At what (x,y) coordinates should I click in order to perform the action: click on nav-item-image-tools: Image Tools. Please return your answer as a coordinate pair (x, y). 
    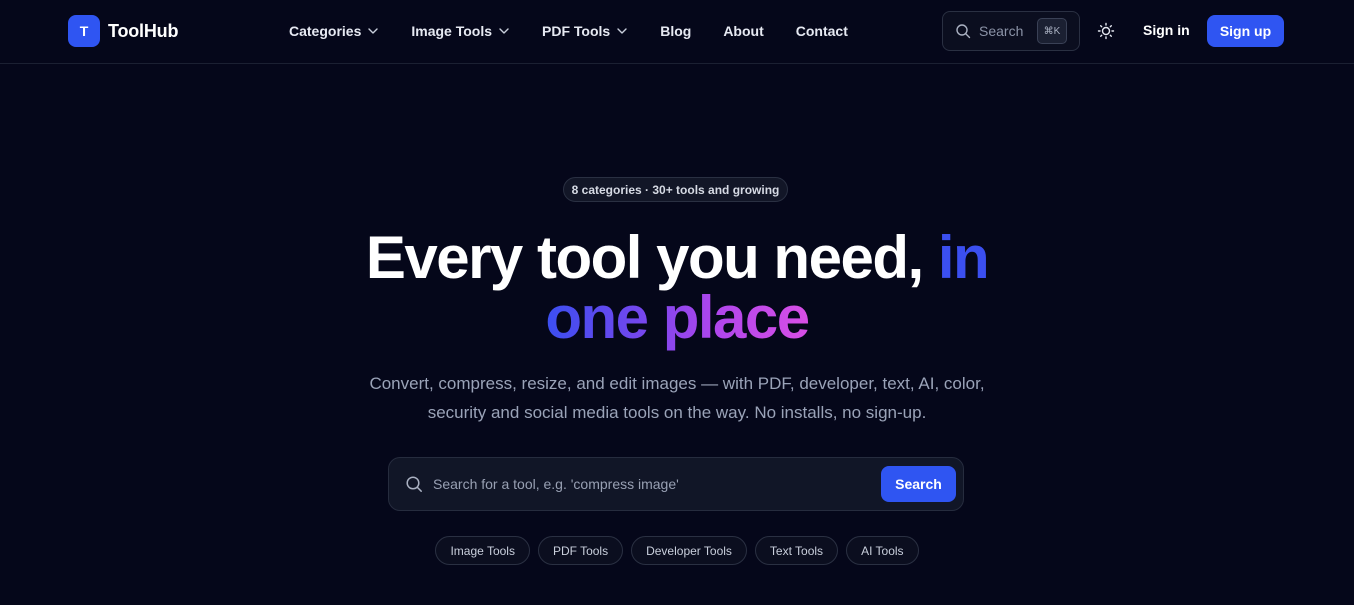
    Looking at the image, I should click on (460, 31).